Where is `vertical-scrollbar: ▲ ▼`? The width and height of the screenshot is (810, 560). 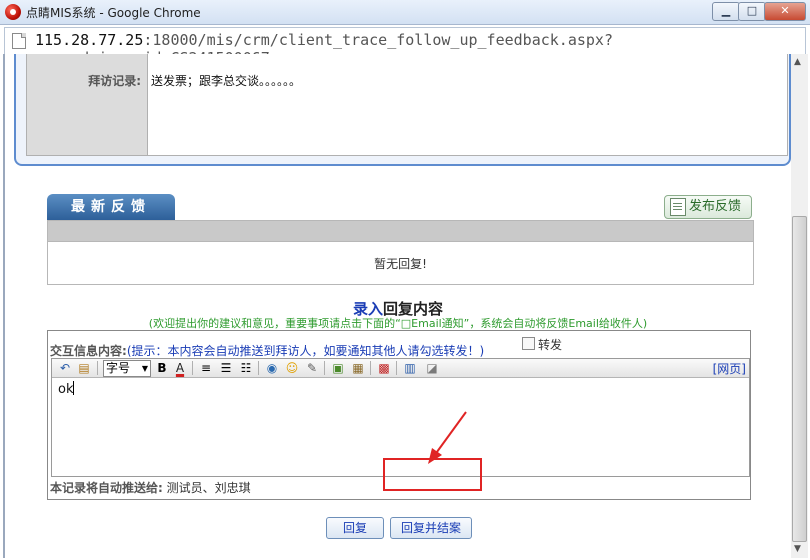 vertical-scrollbar: ▲ ▼ is located at coordinates (798, 306).